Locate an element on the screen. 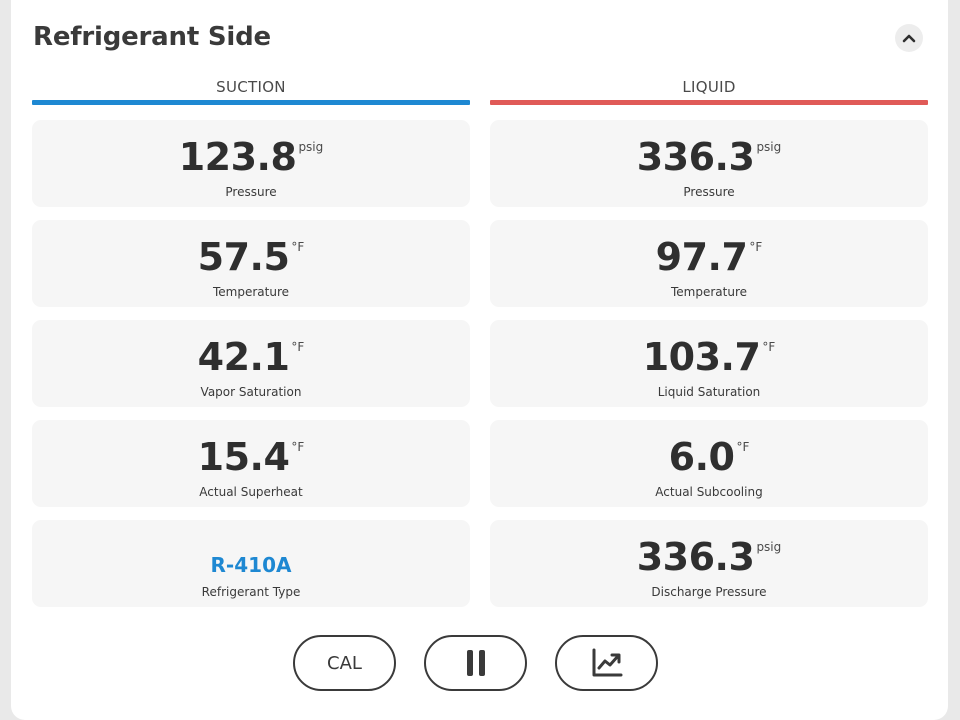 The height and width of the screenshot is (720, 960). liquid-temperature-value: 97.7 is located at coordinates (701, 257).